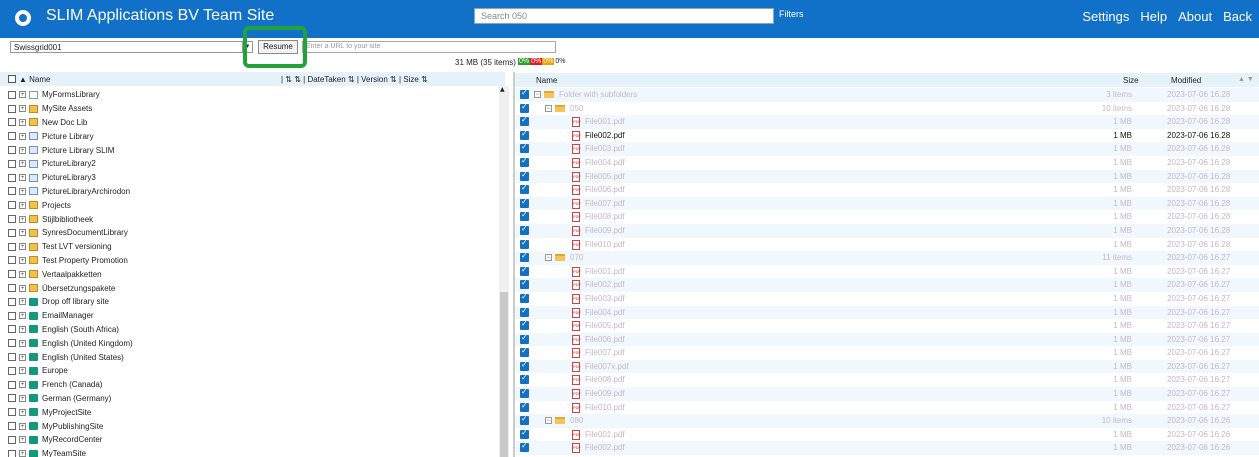 This screenshot has width=1259, height=457. What do you see at coordinates (248, 261) in the screenshot?
I see `tree-item: + Test Property Promotion` at bounding box center [248, 261].